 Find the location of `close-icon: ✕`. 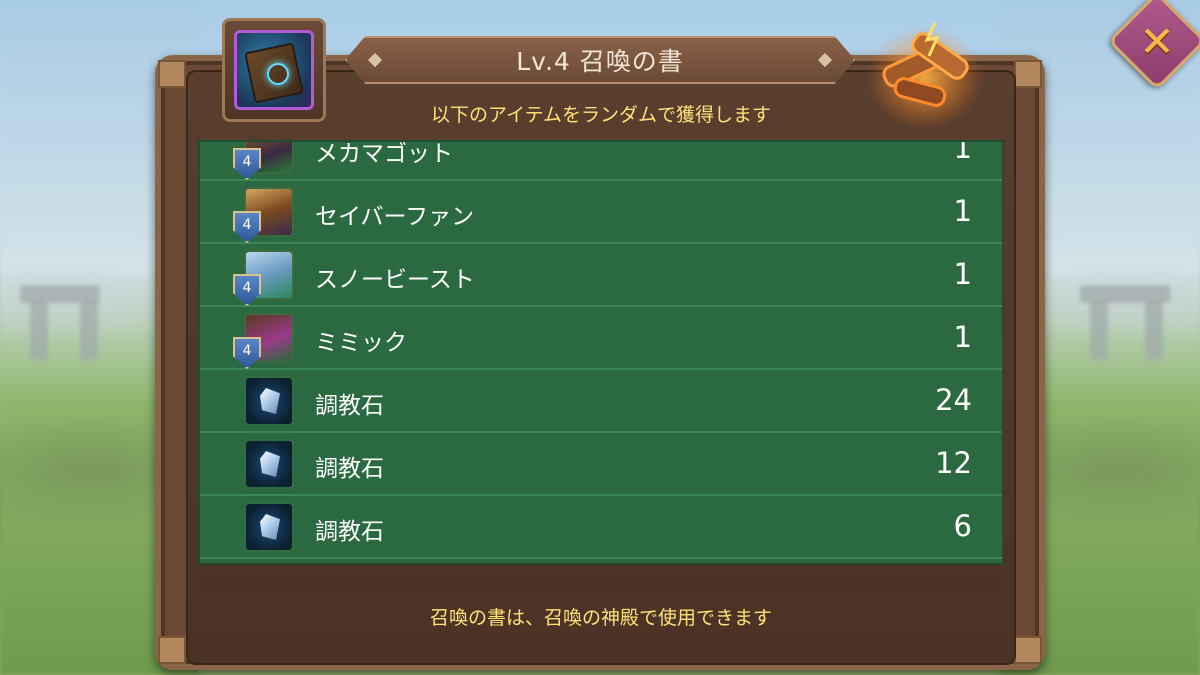

close-icon: ✕ is located at coordinates (1157, 41).